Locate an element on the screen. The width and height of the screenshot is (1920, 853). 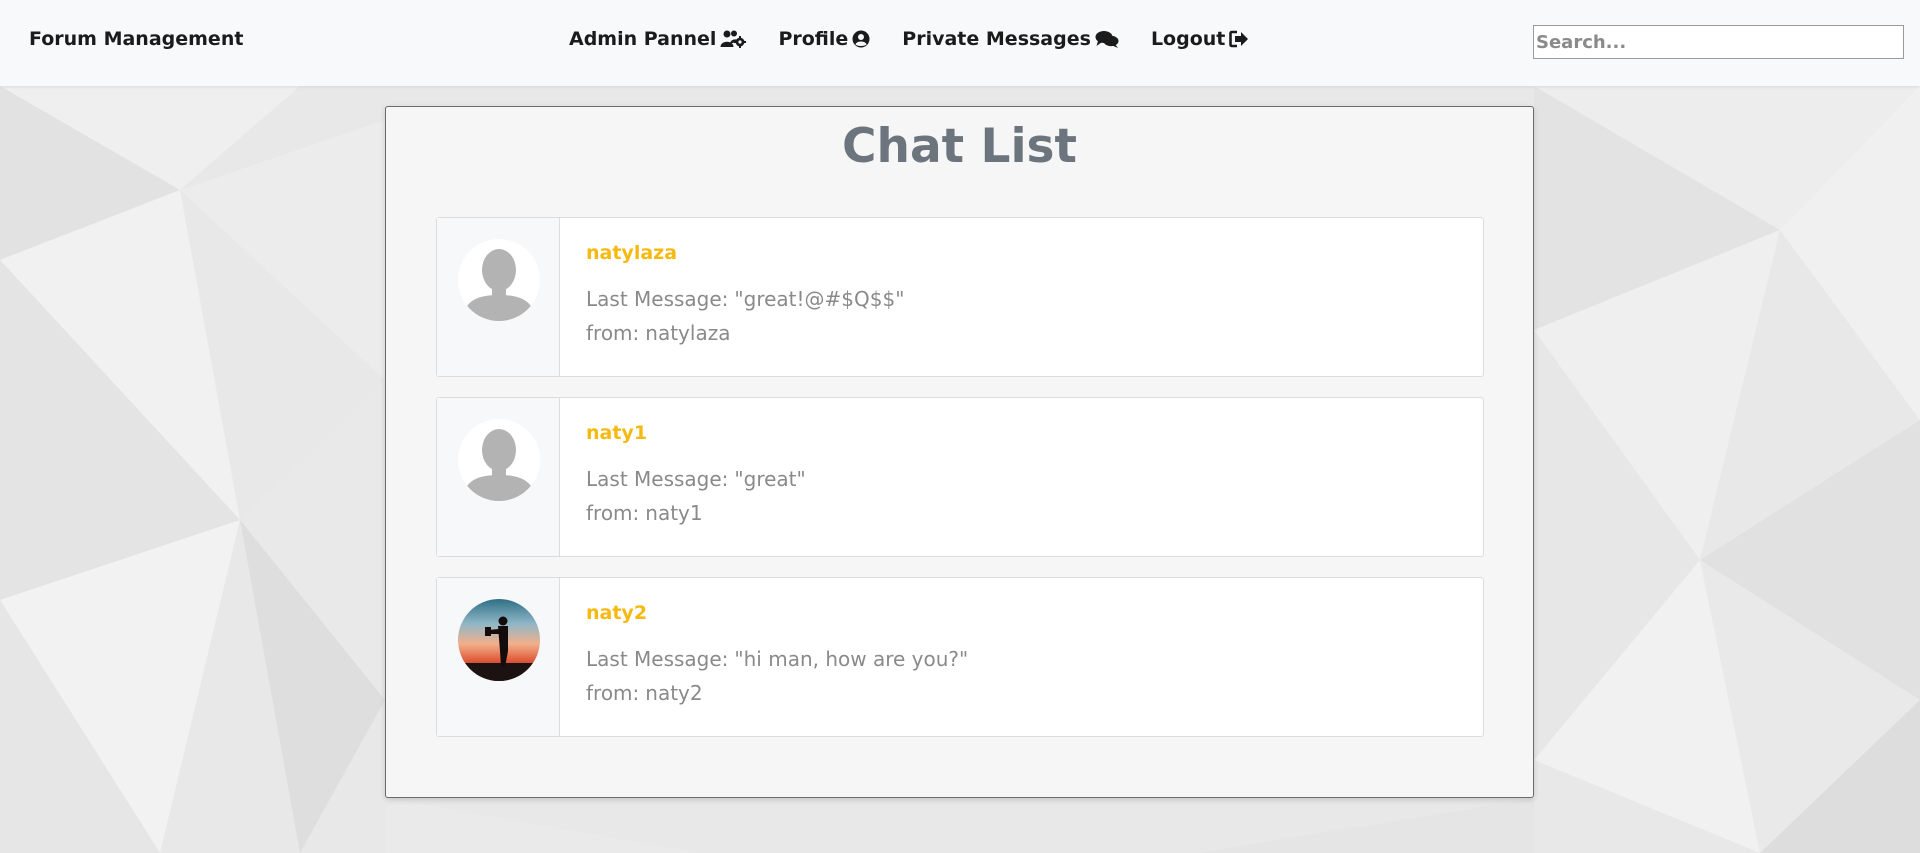
from-user: naty2 is located at coordinates (674, 693).